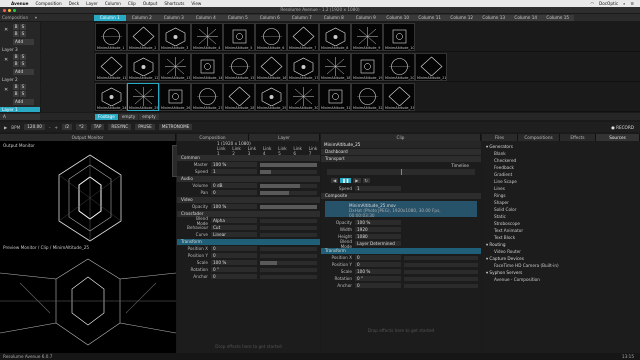  I want to click on param-value: 0 dB, so click(234, 185).